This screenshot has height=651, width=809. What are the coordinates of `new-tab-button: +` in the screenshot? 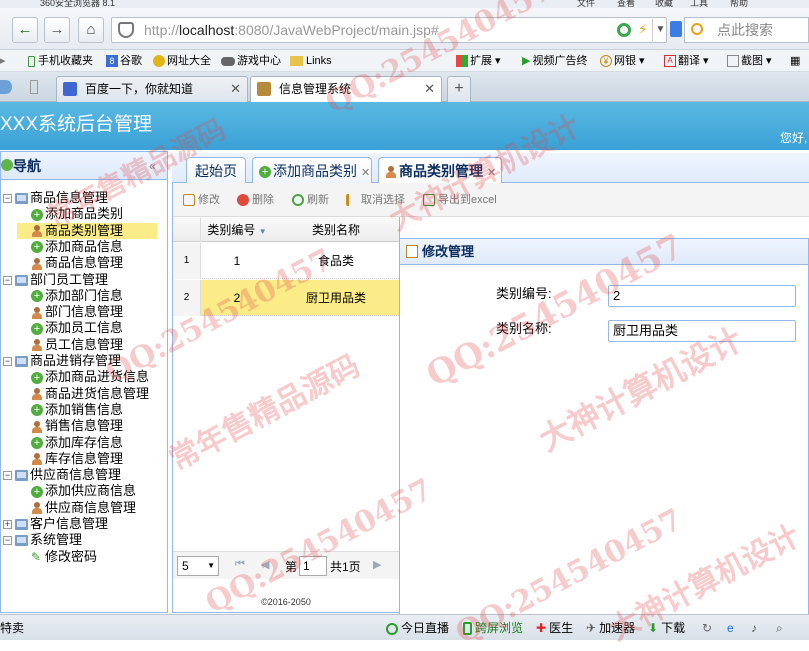 It's located at (459, 89).